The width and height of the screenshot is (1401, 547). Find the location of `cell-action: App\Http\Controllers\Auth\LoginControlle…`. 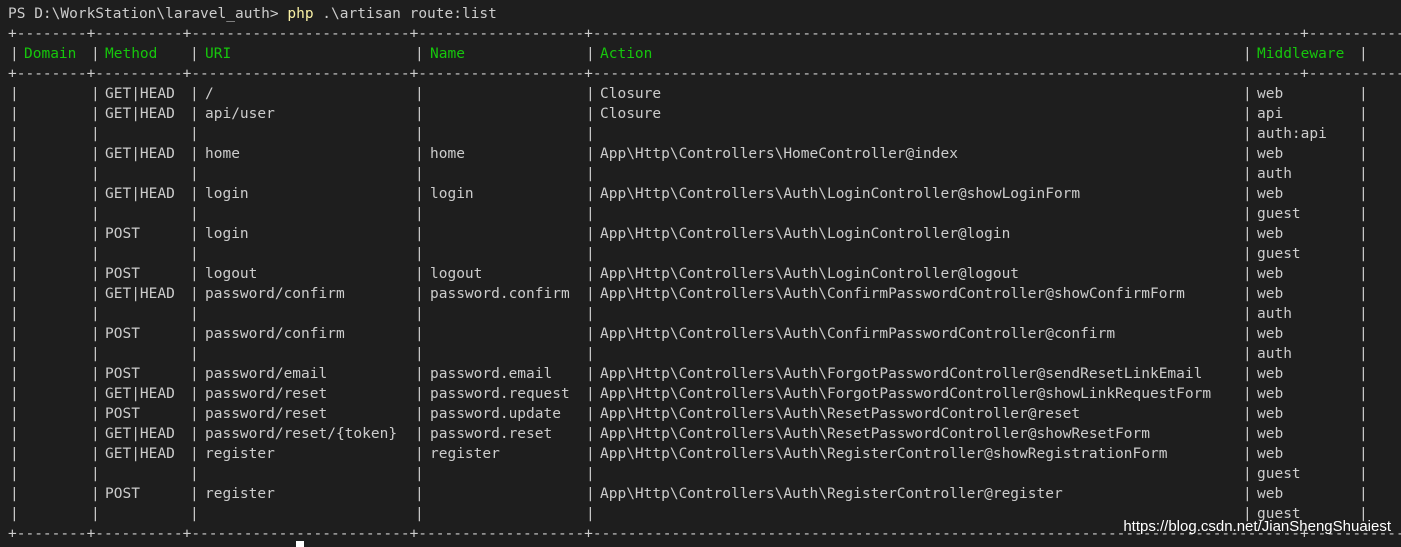

cell-action: App\Http\Controllers\Auth\LoginControlle… is located at coordinates (810, 274).